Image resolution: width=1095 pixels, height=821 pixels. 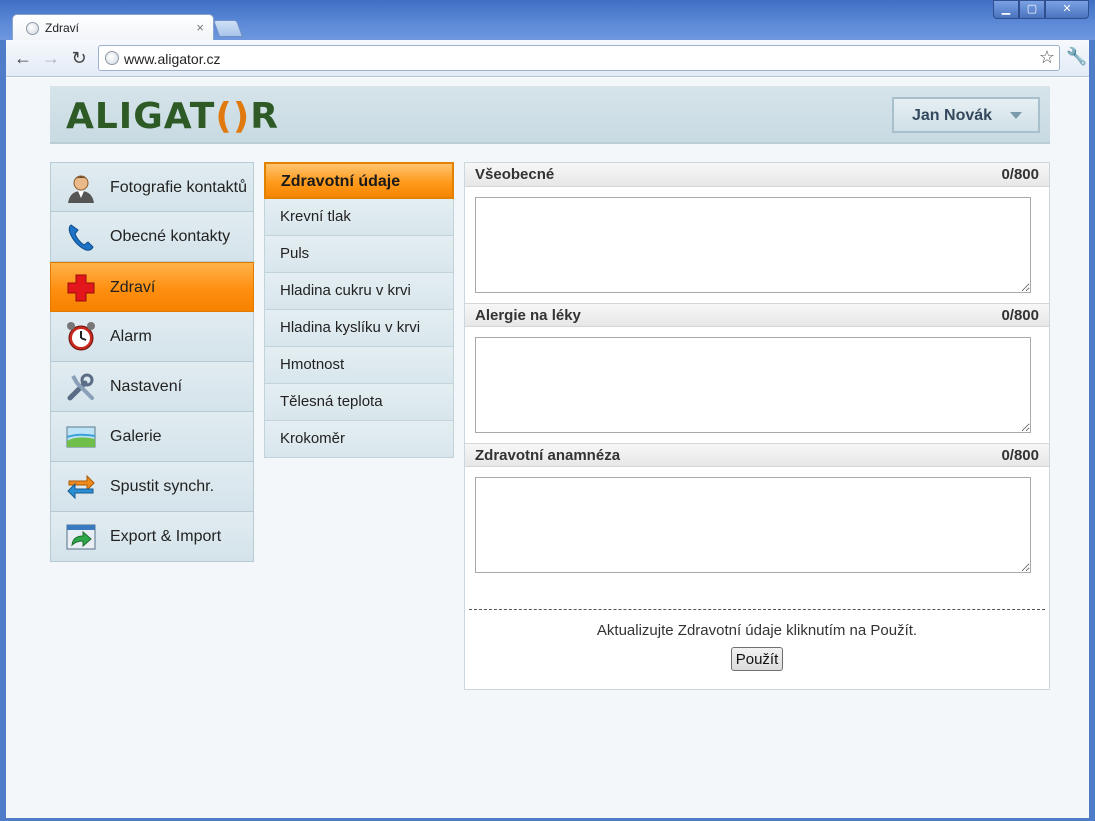 What do you see at coordinates (359, 439) in the screenshot?
I see `subnav-pedometer: Krokoměr` at bounding box center [359, 439].